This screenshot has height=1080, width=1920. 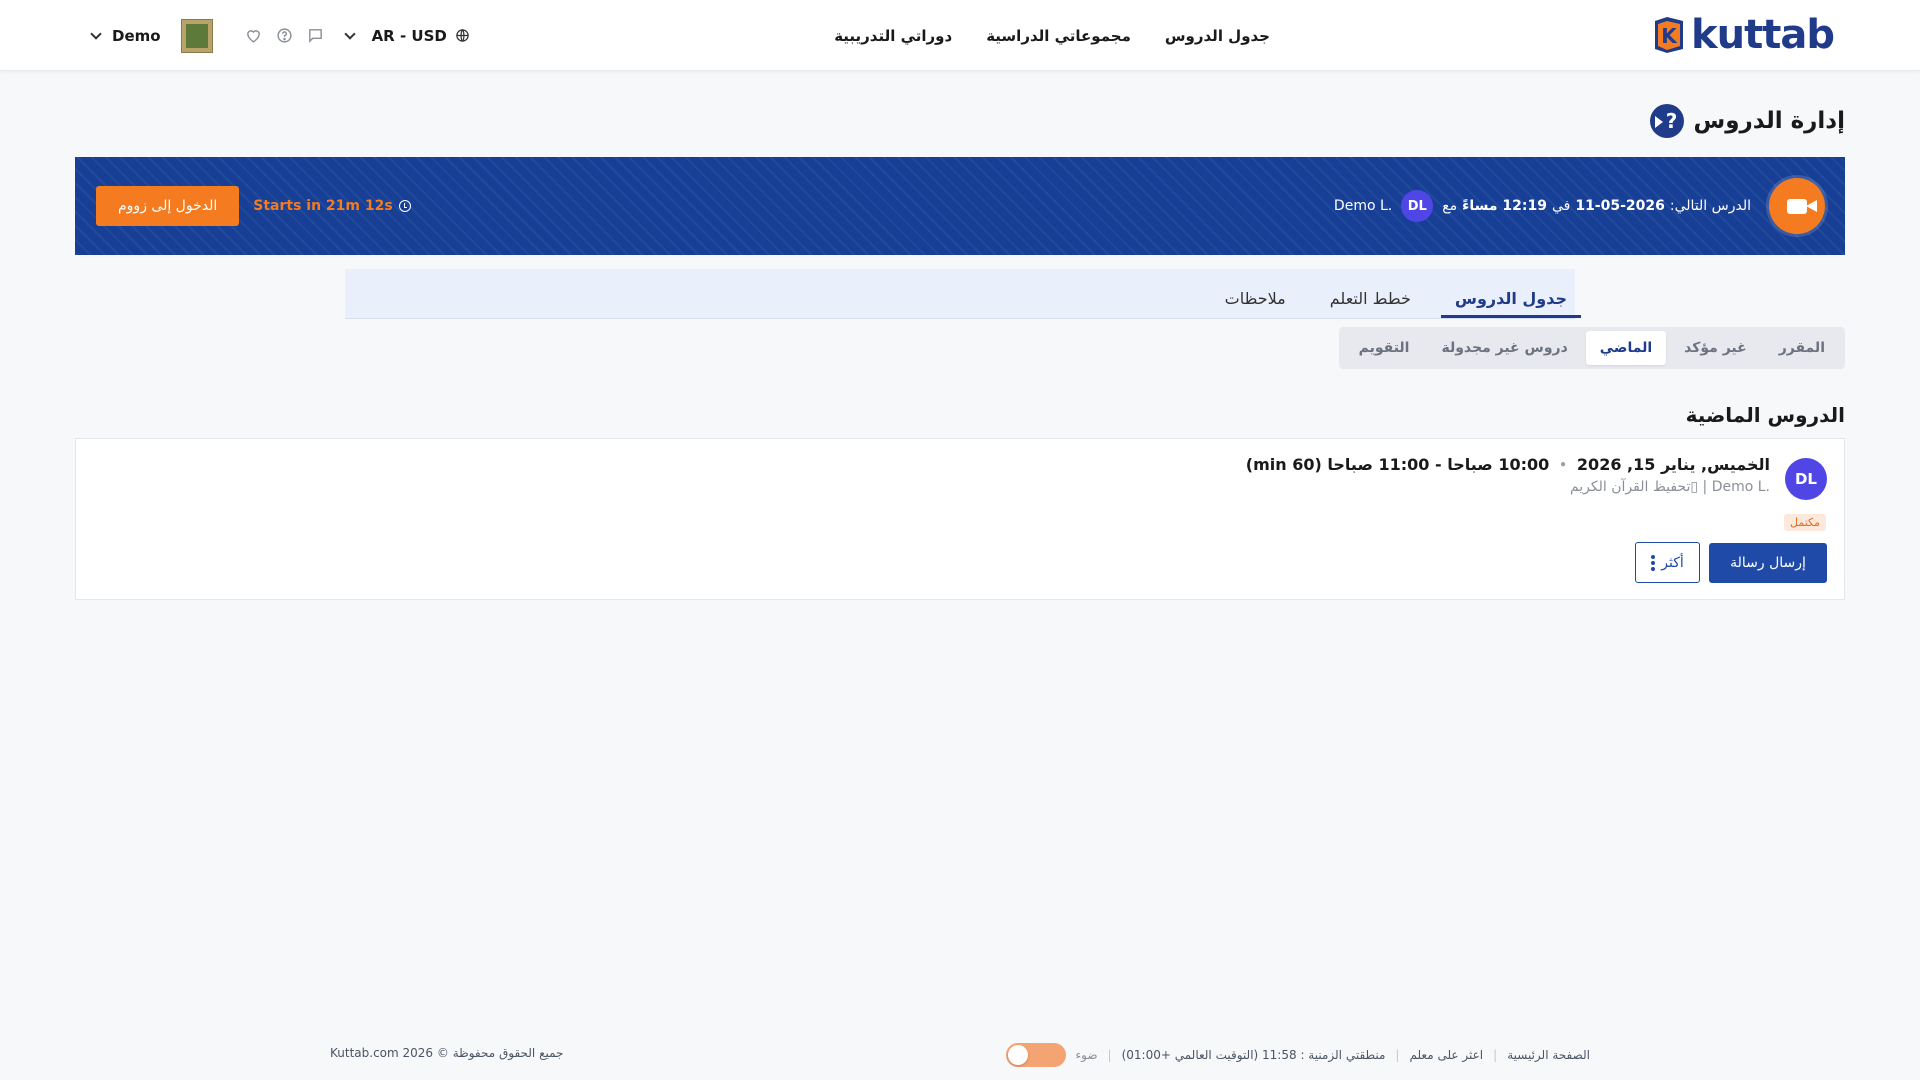 What do you see at coordinates (1620, 206) in the screenshot?
I see `next-lesson-date: 11-05-2026` at bounding box center [1620, 206].